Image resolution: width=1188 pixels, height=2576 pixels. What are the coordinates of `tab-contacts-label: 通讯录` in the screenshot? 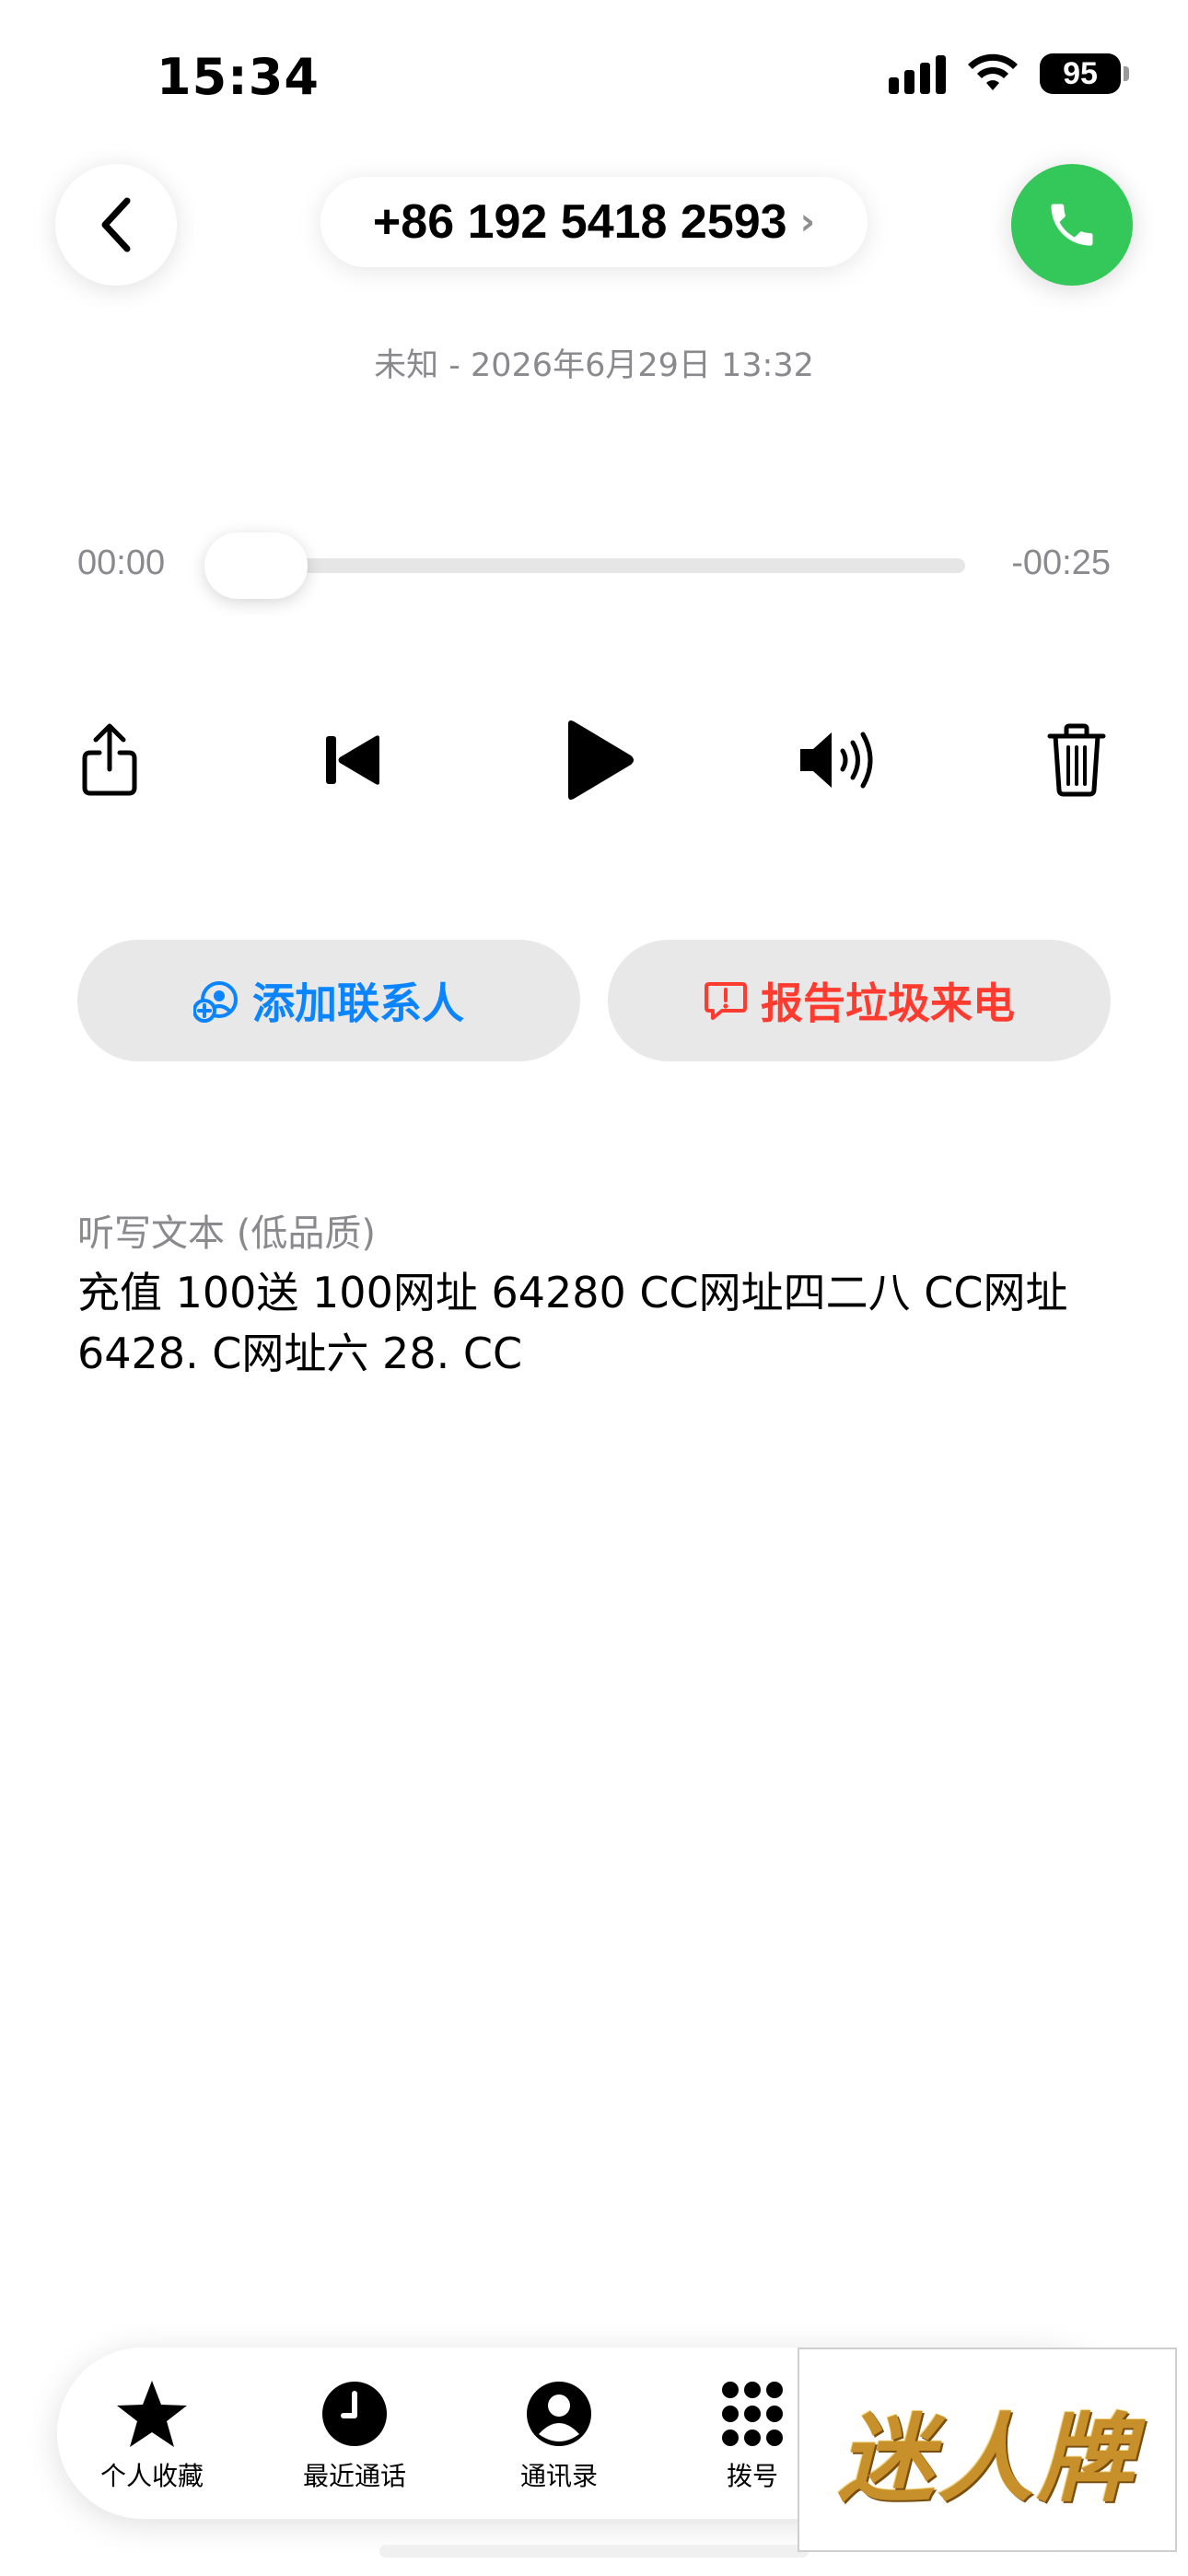 It's located at (558, 2476).